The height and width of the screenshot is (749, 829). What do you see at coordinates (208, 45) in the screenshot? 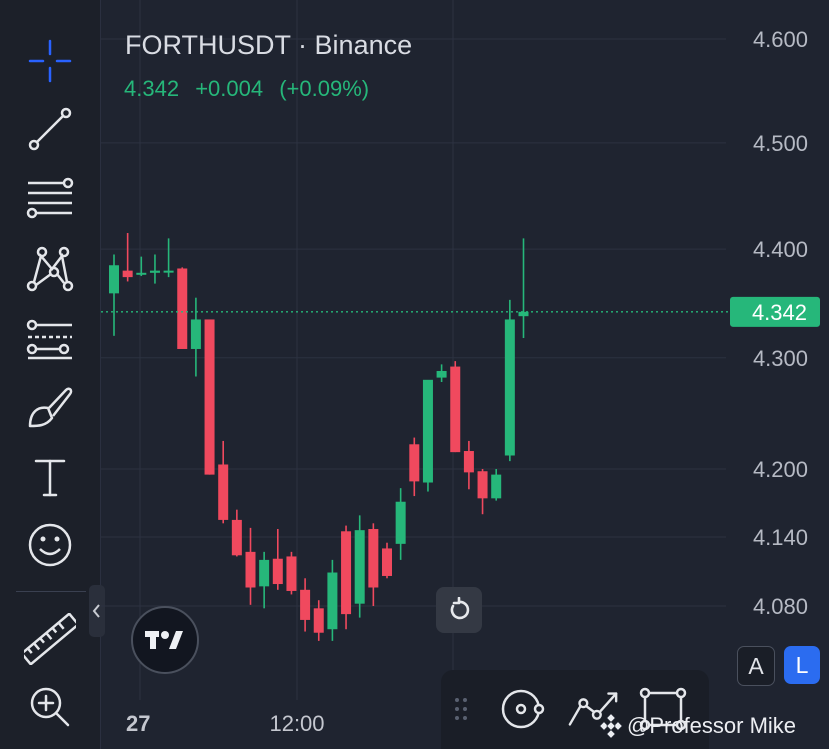
I see `symbol-name: FORTHUSDT` at bounding box center [208, 45].